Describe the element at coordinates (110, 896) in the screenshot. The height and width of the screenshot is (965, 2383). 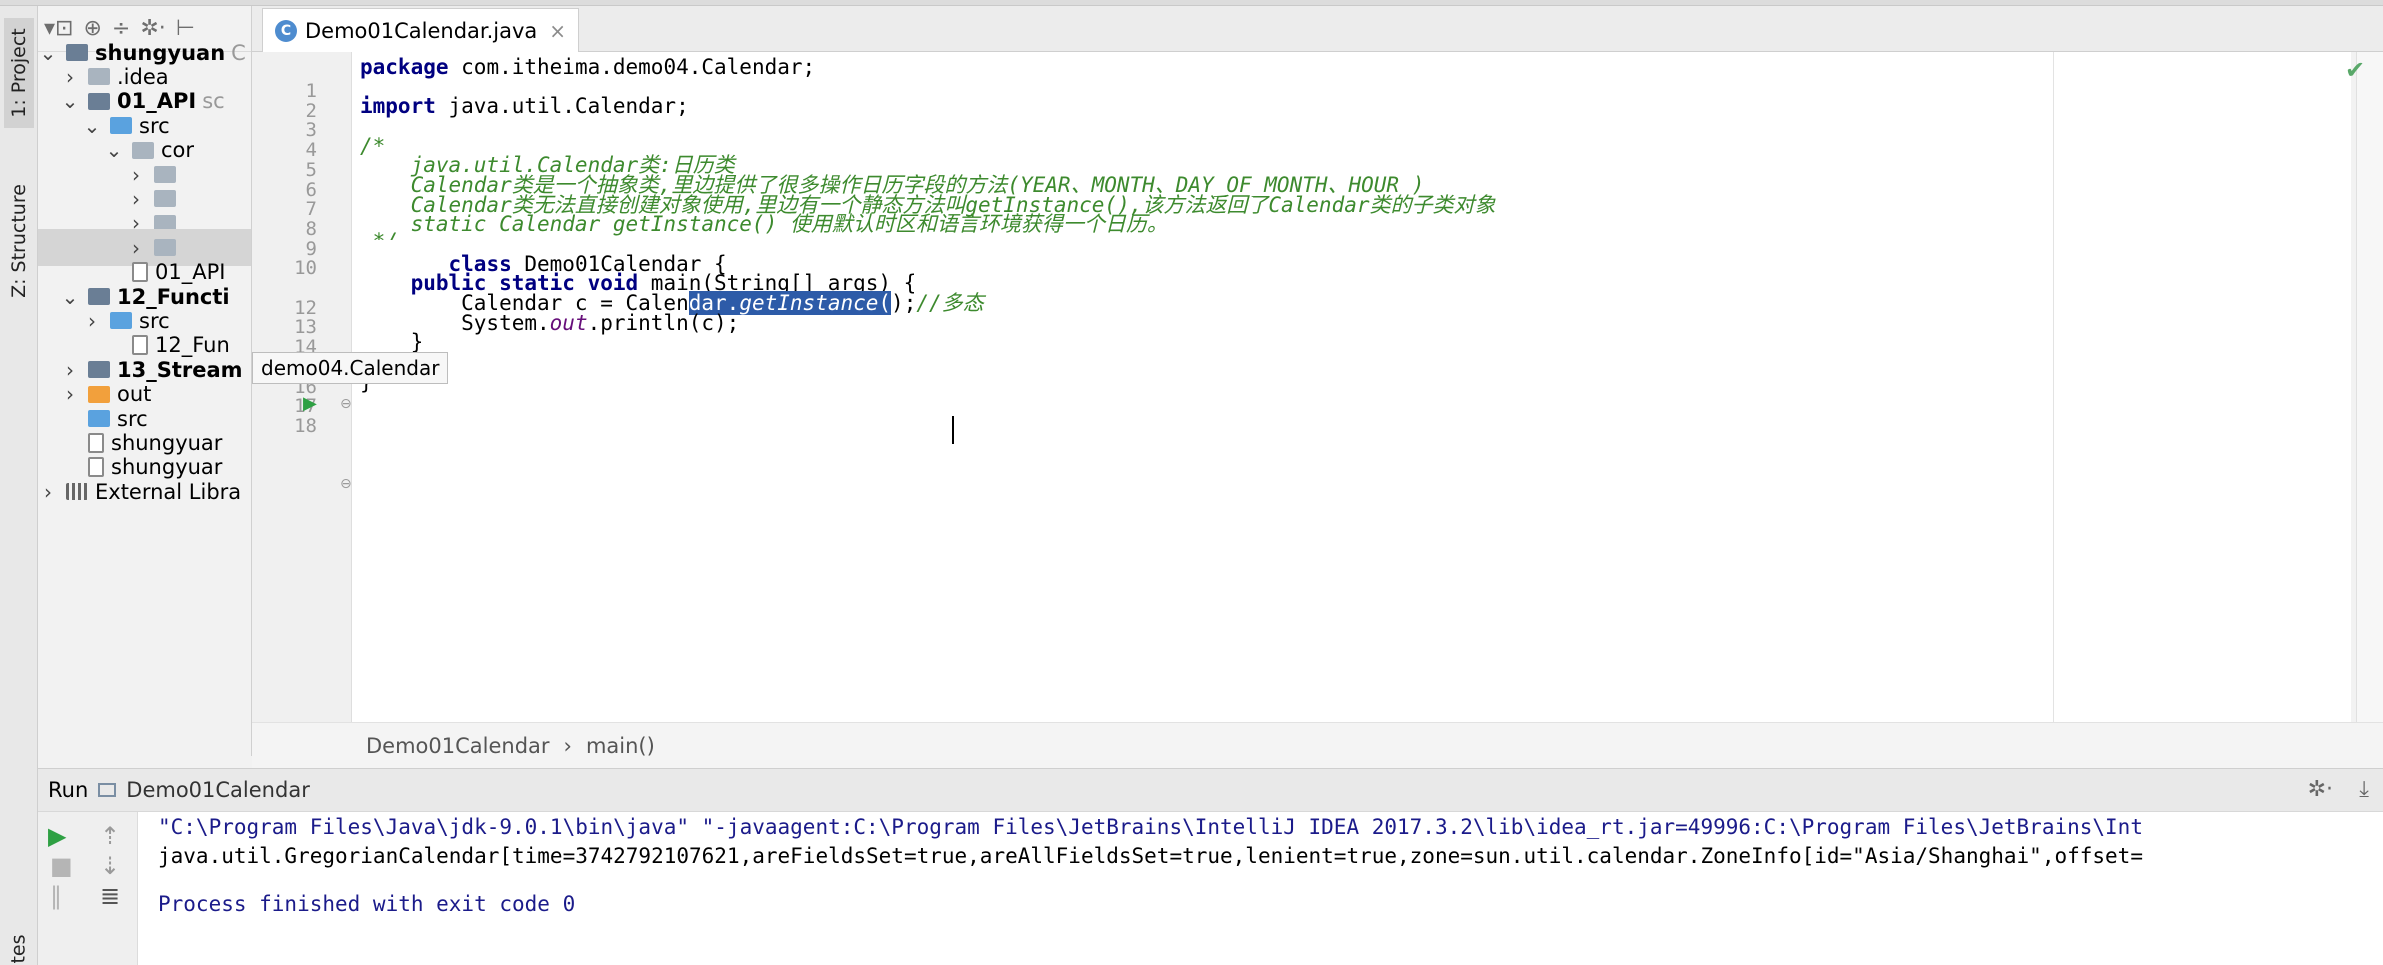
I see `soft-wrap-icon: ≣` at that location.